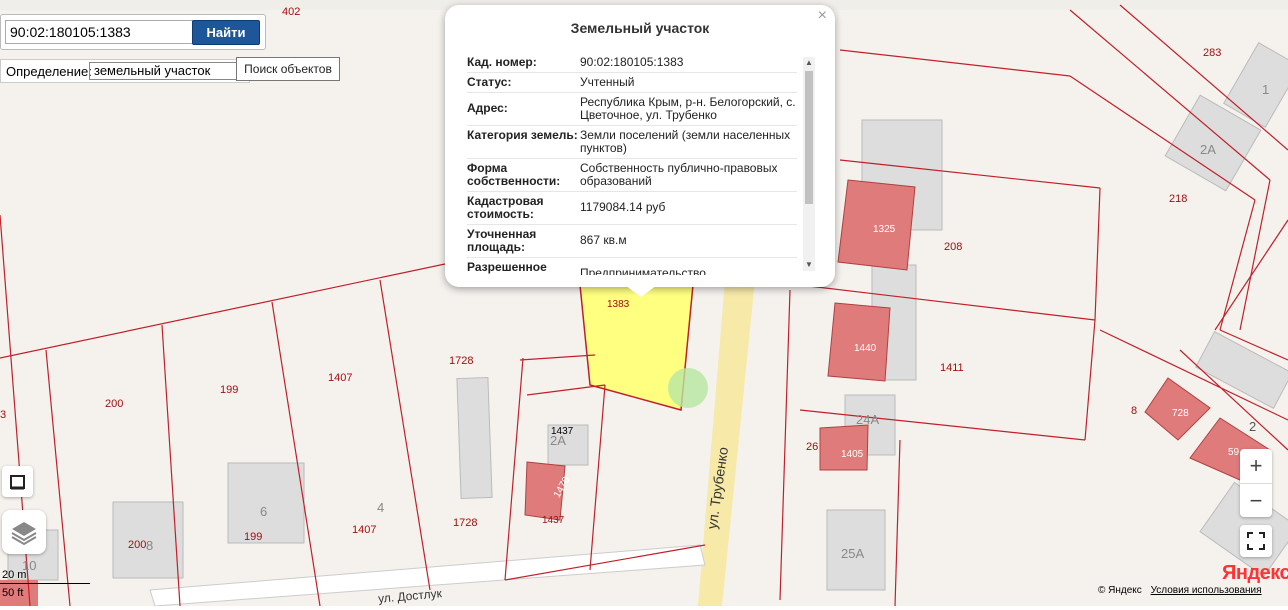 The image size is (1288, 610). I want to click on scroll-thumb, so click(809, 137).